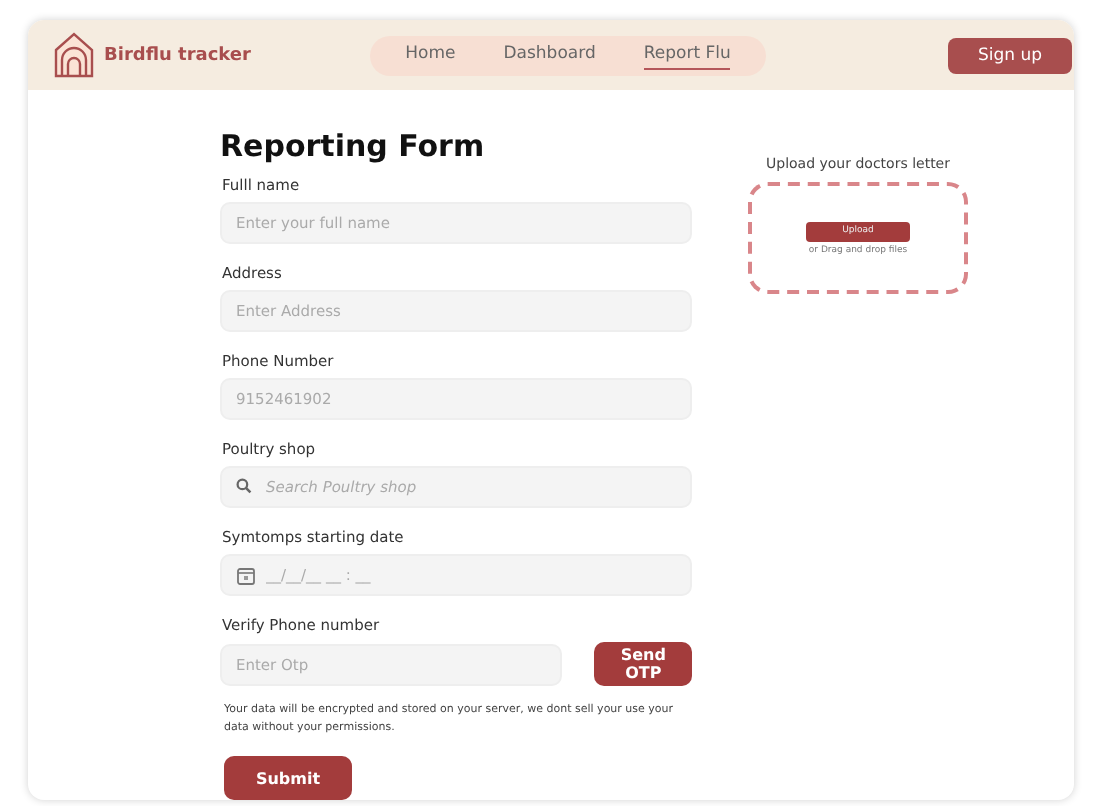 The image size is (1100, 806). I want to click on sign-up-button: Sign up, so click(1010, 55).